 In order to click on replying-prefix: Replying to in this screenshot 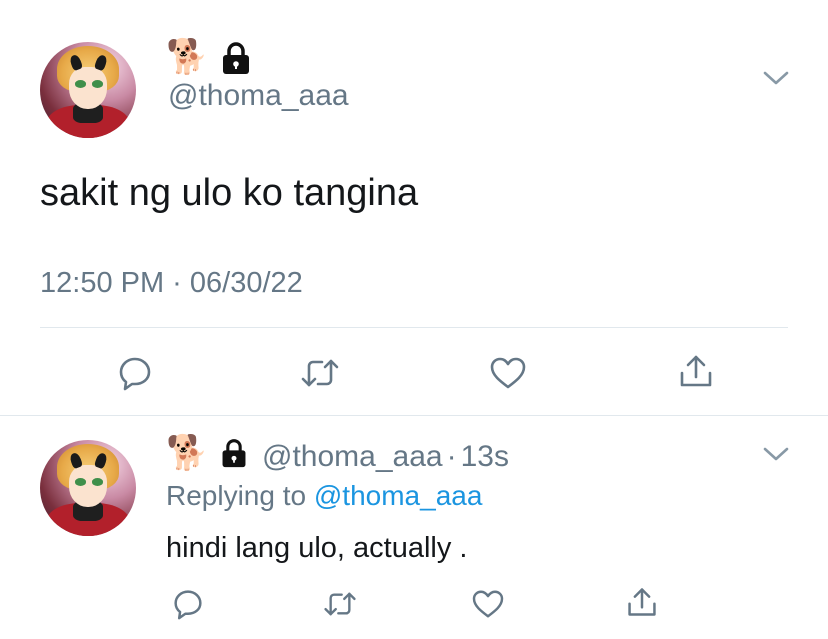, I will do `click(240, 495)`.